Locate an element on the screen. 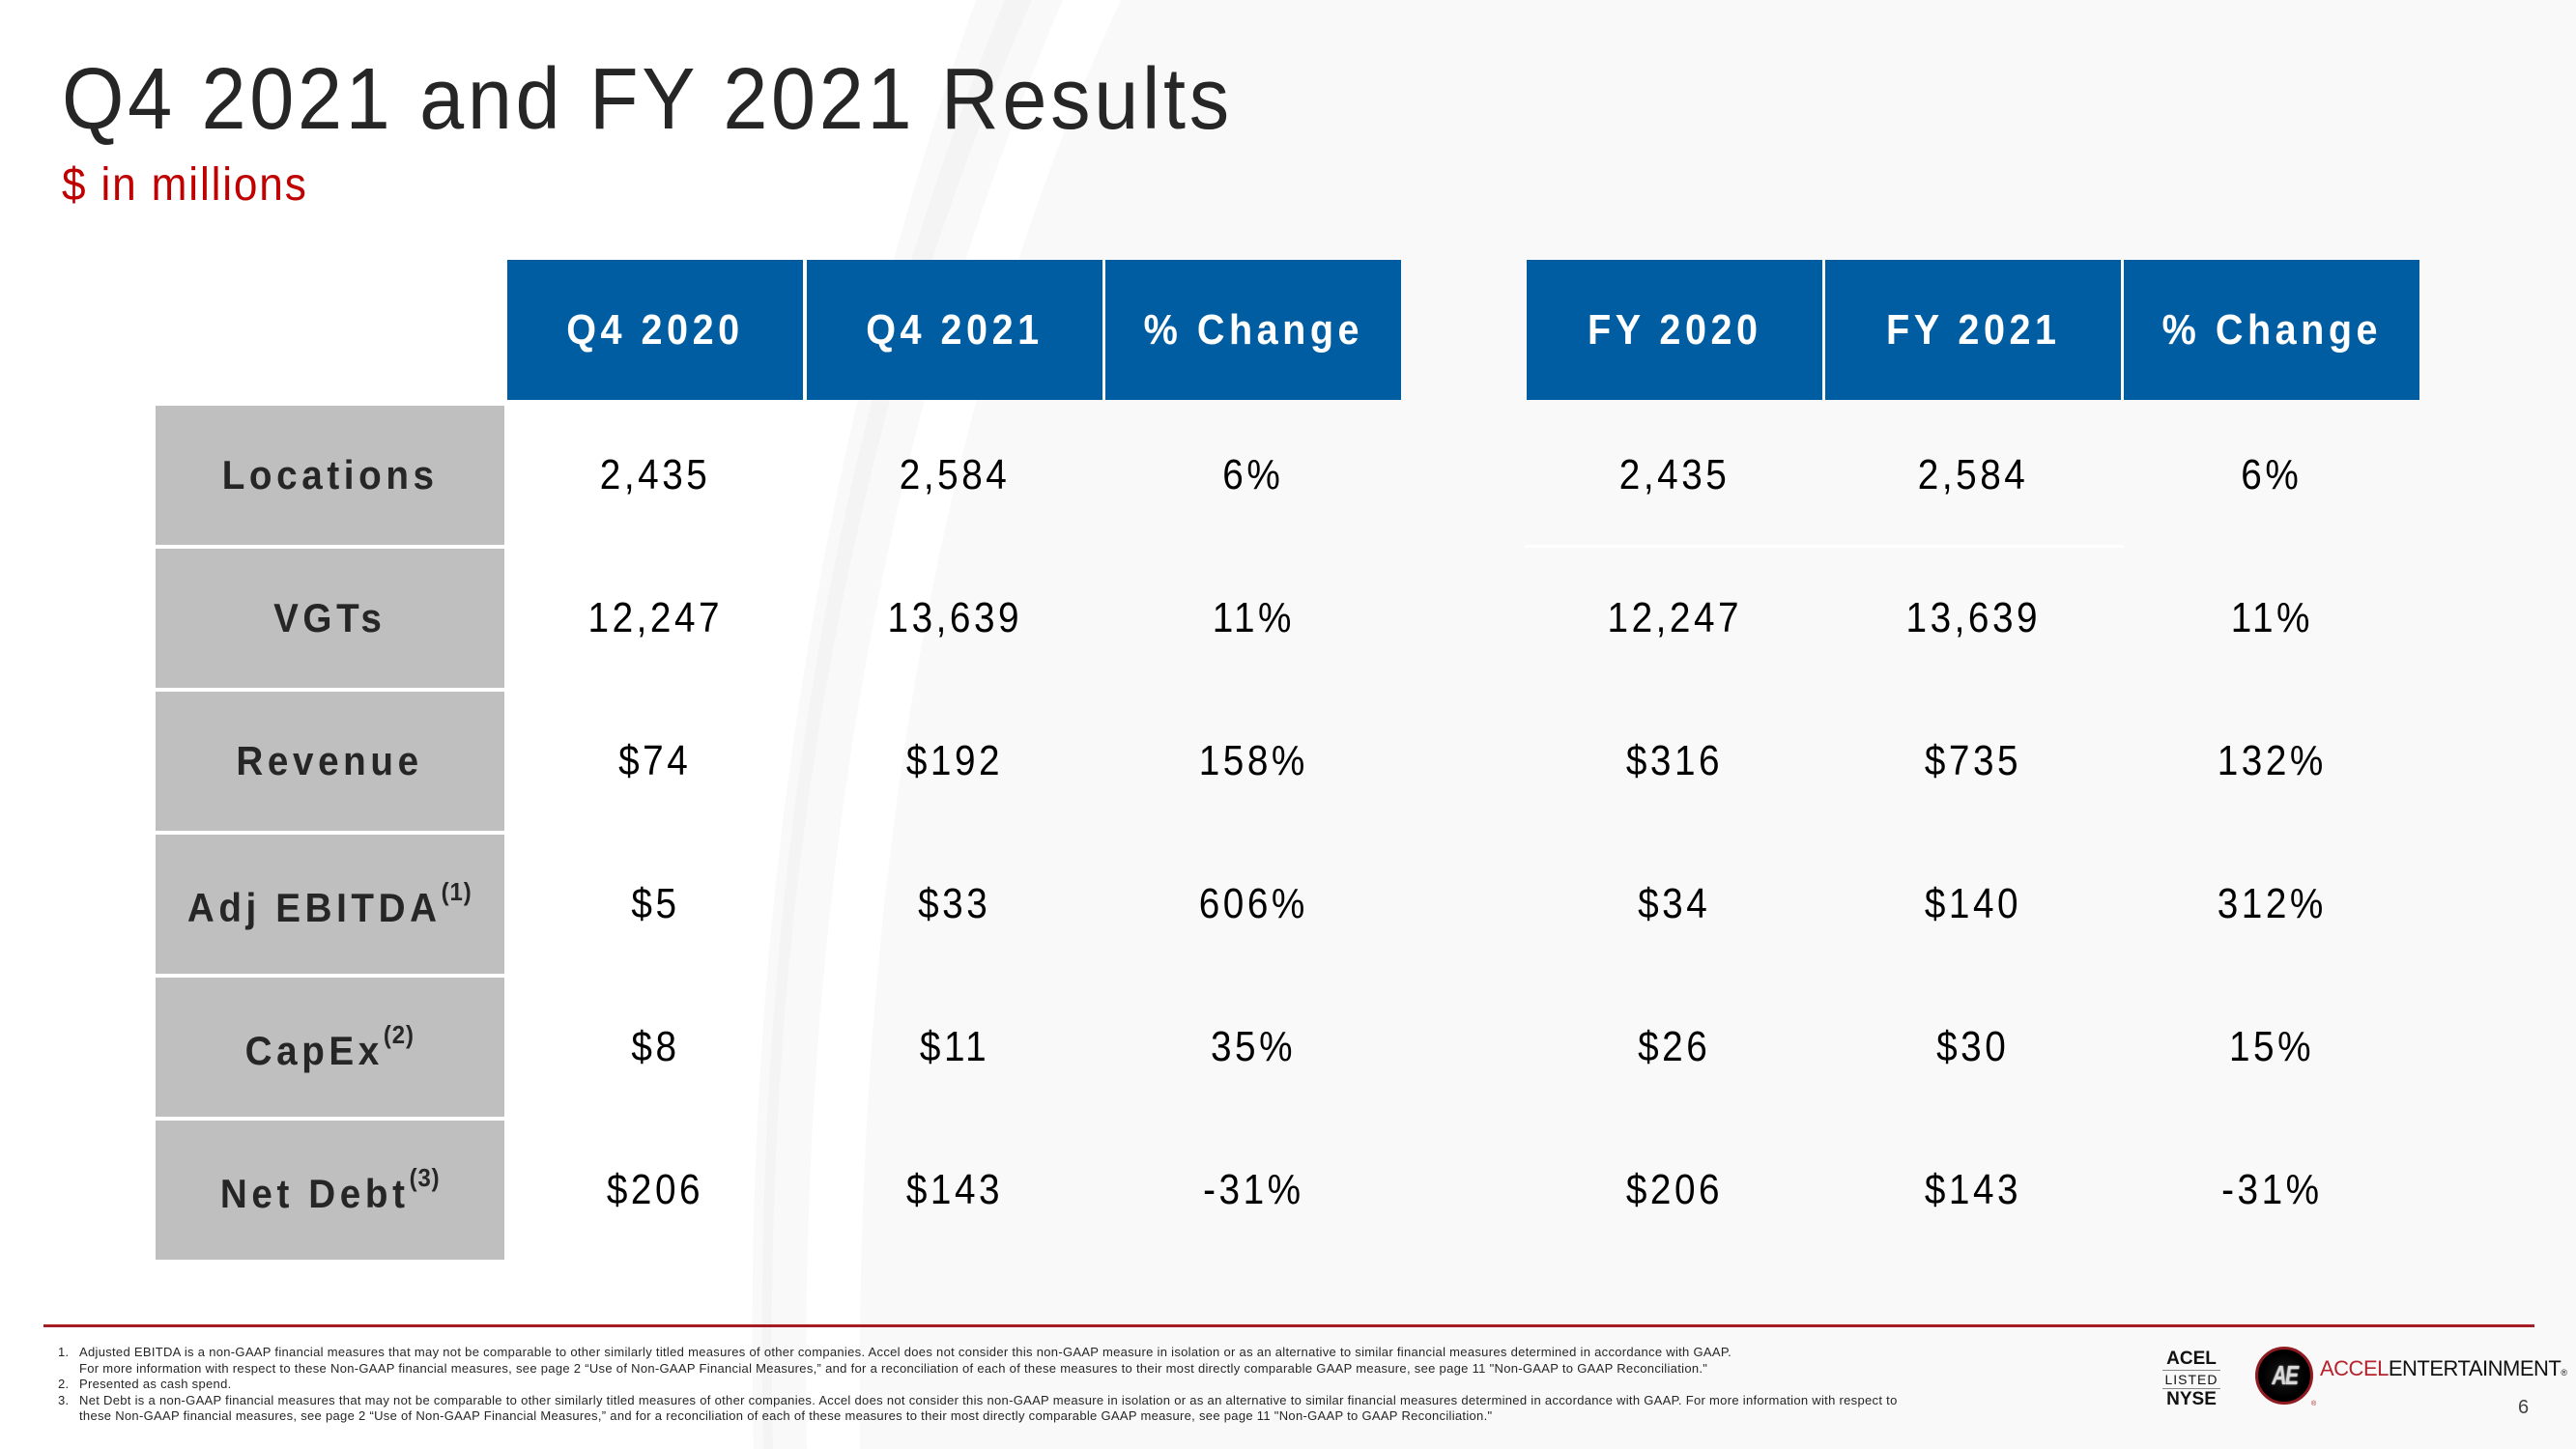 This screenshot has height=1449, width=2576. column-header-fy-pct-change: % Change is located at coordinates (2272, 330).